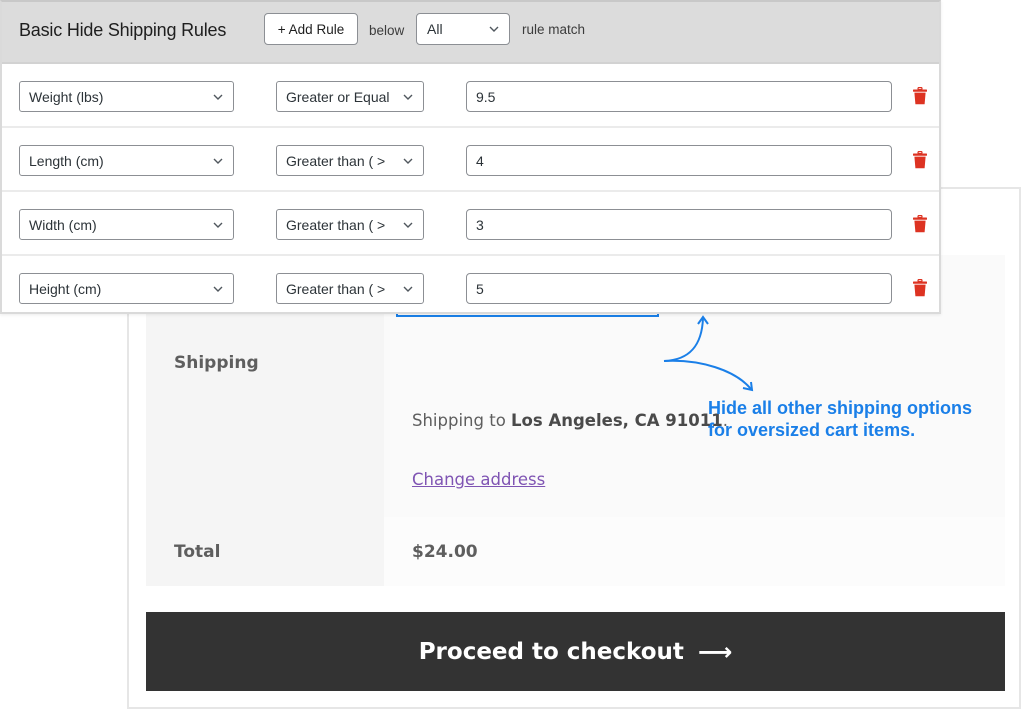 The width and height of the screenshot is (1024, 710). Describe the element at coordinates (554, 29) in the screenshot. I see `rule-match-label: rule match` at that location.